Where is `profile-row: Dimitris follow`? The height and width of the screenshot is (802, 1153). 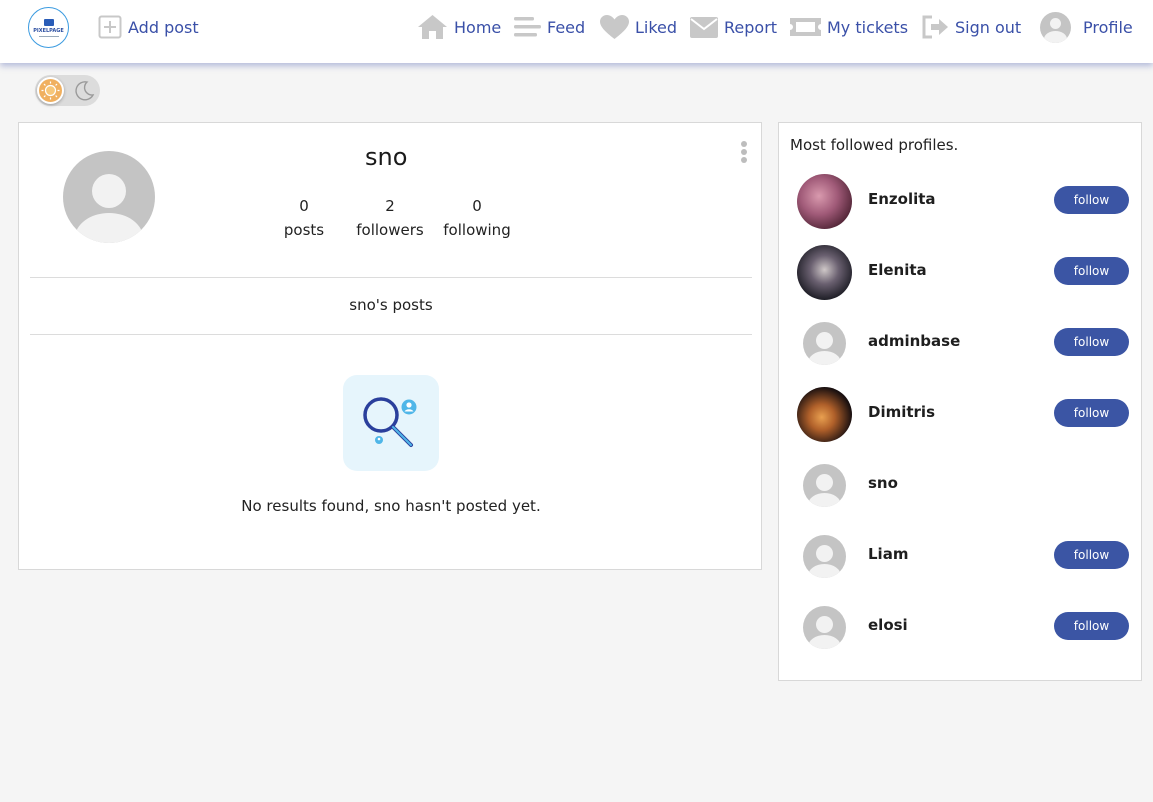
profile-row: Dimitris follow is located at coordinates (960, 414).